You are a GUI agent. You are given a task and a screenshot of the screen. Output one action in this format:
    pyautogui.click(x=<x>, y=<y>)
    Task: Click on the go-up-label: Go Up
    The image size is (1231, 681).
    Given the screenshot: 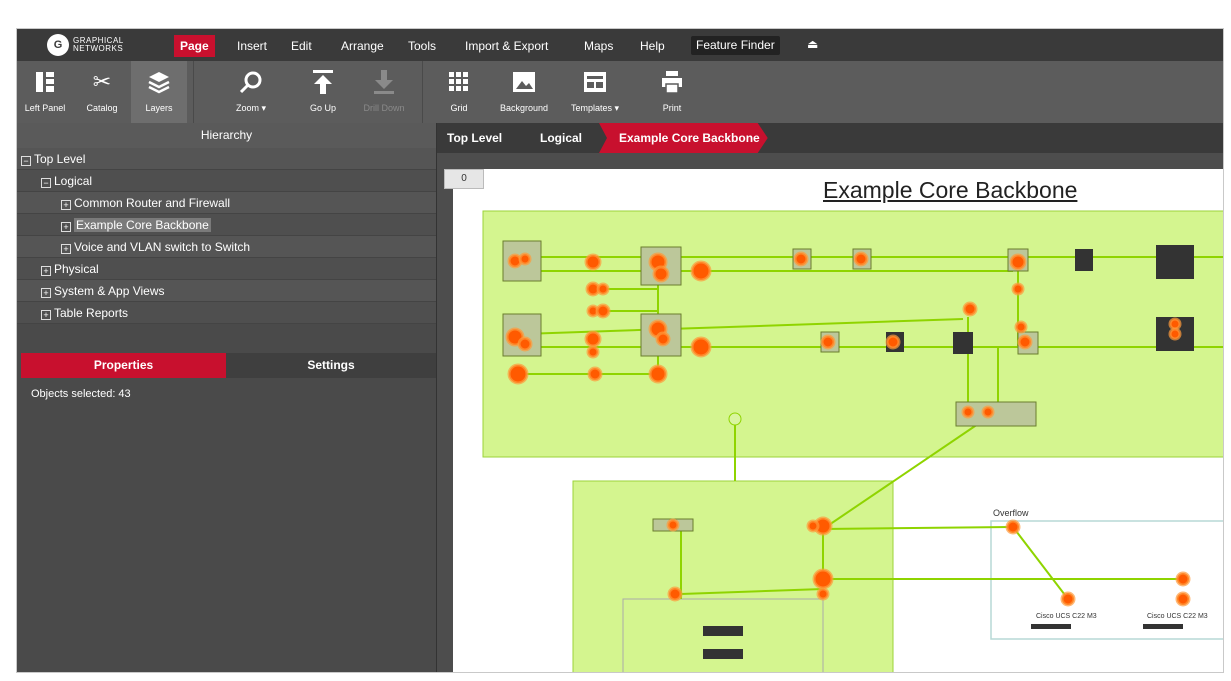 What is the action you would take?
    pyautogui.click(x=322, y=108)
    